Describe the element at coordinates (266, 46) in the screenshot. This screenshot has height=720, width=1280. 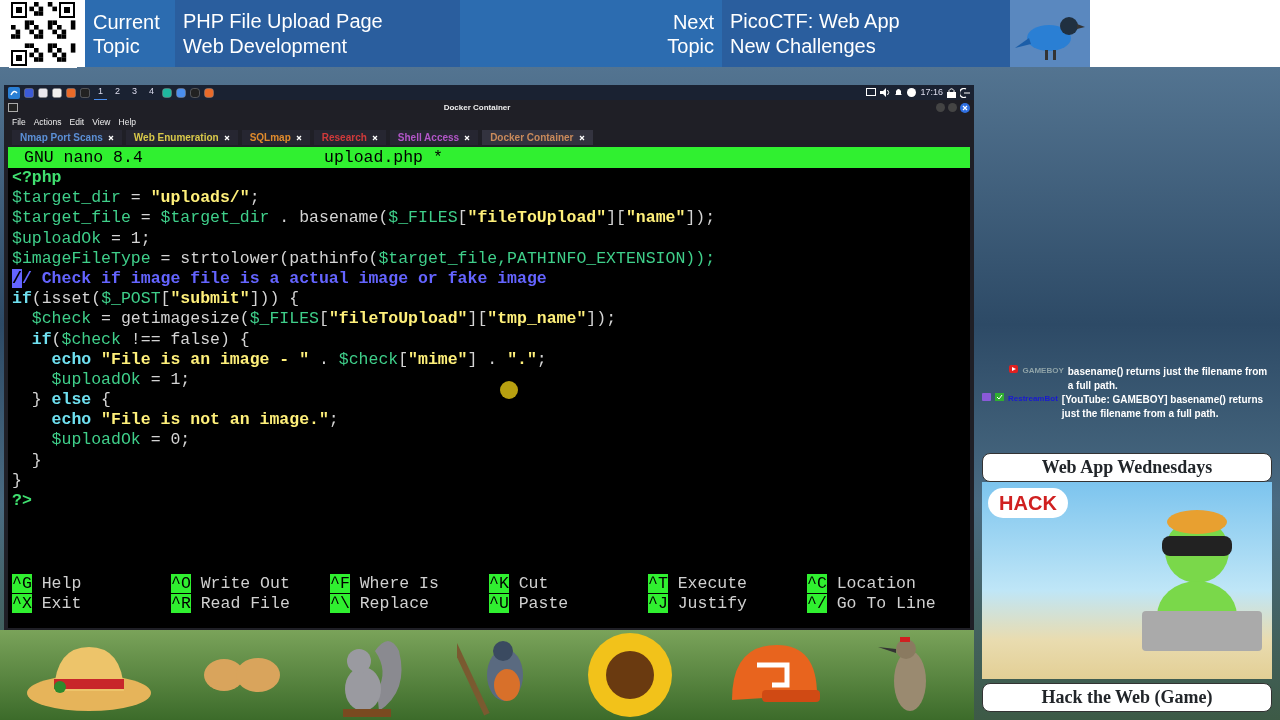
I see `topic-text: Web Development` at that location.